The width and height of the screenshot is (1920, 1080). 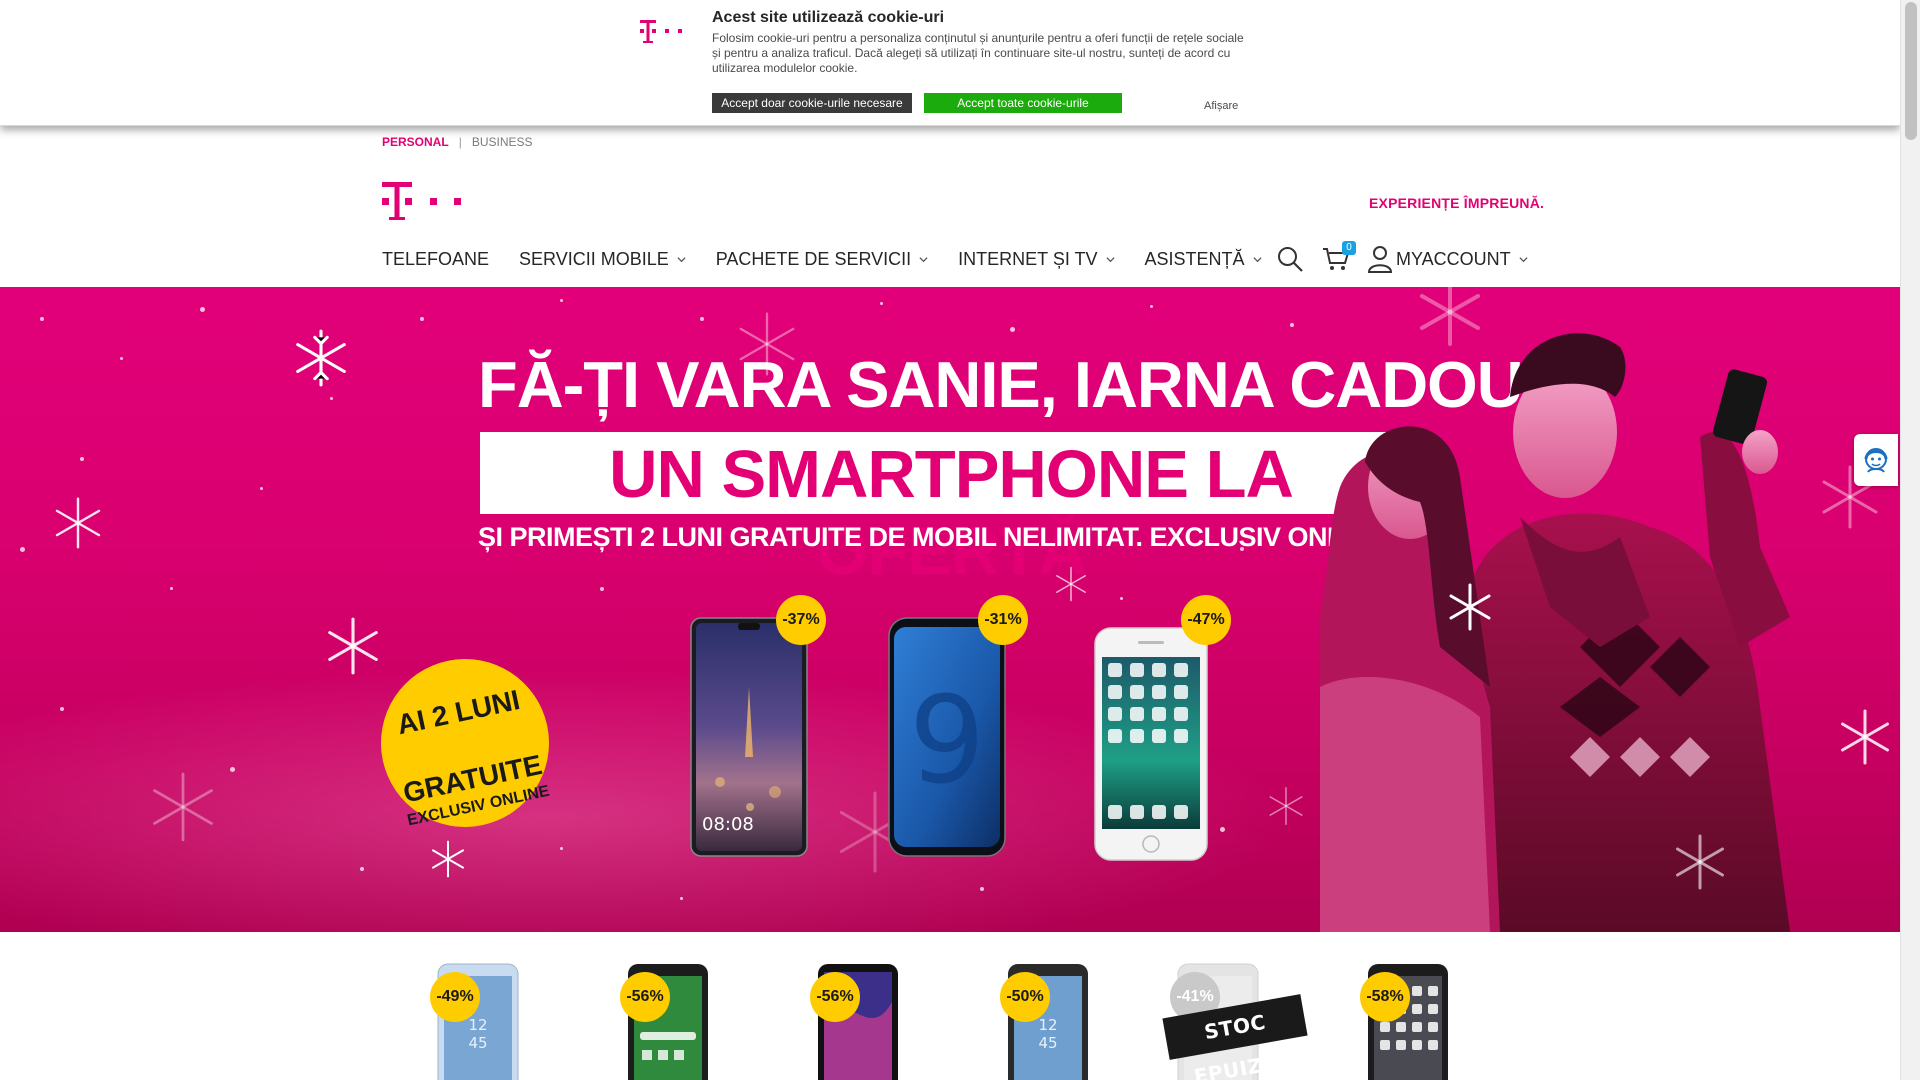 I want to click on product-card: -58%, so click(x=1415, y=1016).